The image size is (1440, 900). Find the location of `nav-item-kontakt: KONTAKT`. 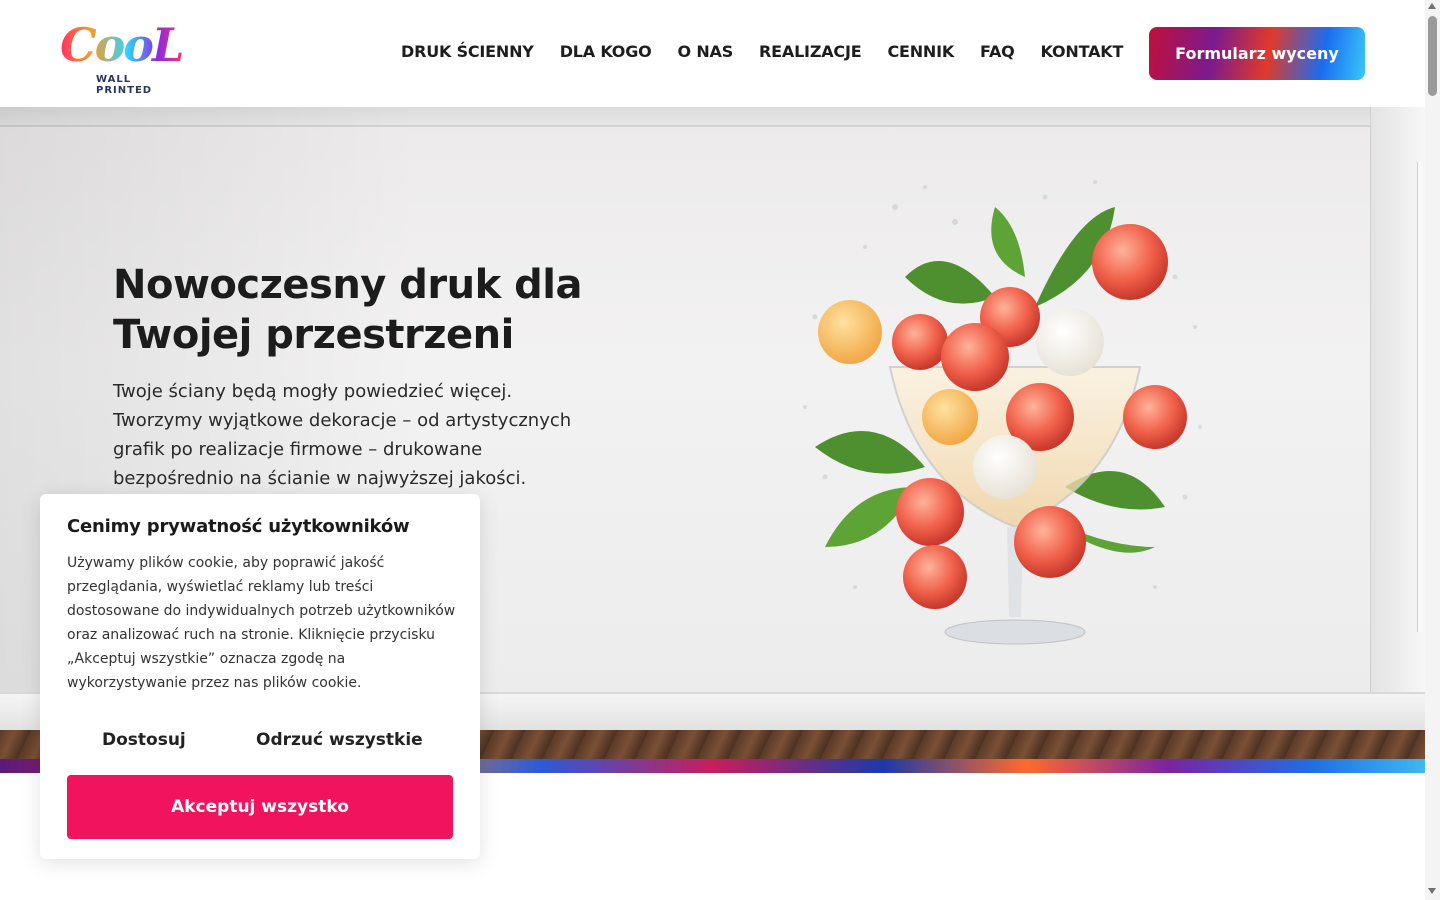

nav-item-kontakt: KONTAKT is located at coordinates (1082, 51).